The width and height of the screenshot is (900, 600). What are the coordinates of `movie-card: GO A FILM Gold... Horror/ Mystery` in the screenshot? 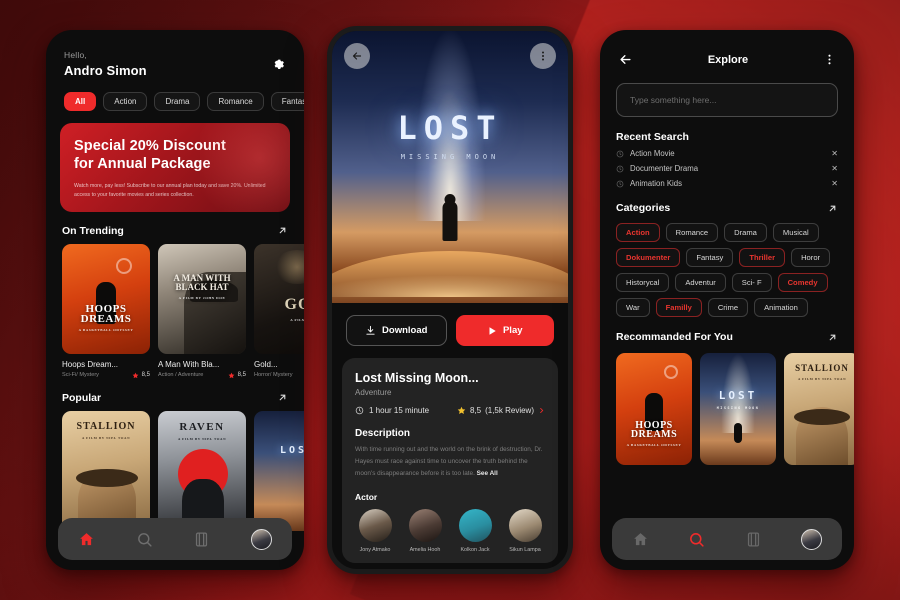 It's located at (279, 311).